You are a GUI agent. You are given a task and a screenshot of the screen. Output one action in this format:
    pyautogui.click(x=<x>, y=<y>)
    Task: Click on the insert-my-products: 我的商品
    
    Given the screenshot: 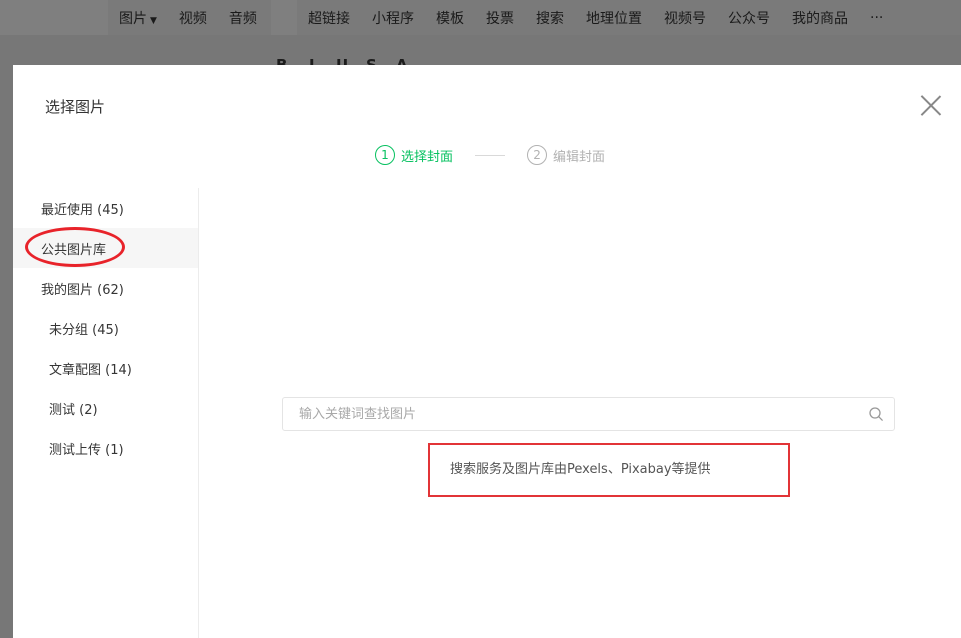 What is the action you would take?
    pyautogui.click(x=820, y=18)
    